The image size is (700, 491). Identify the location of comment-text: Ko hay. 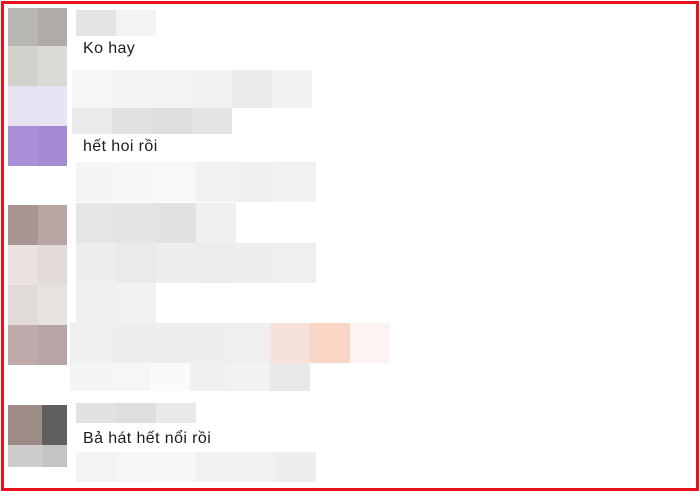
(109, 48).